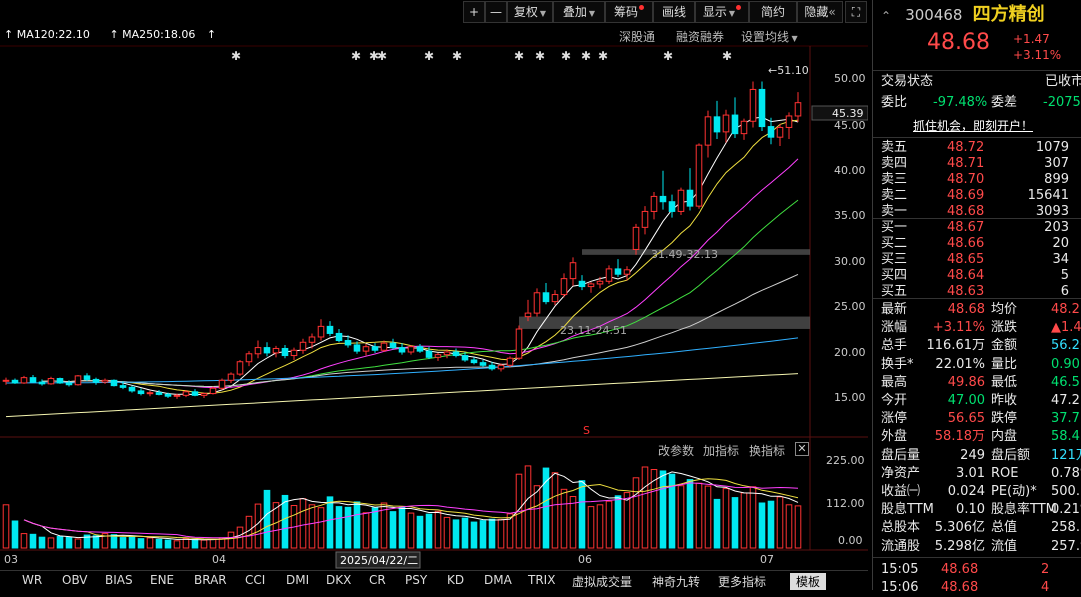 Image resolution: width=1081 pixels, height=597 pixels. I want to click on add-indicator-link: 加指标, so click(721, 450).